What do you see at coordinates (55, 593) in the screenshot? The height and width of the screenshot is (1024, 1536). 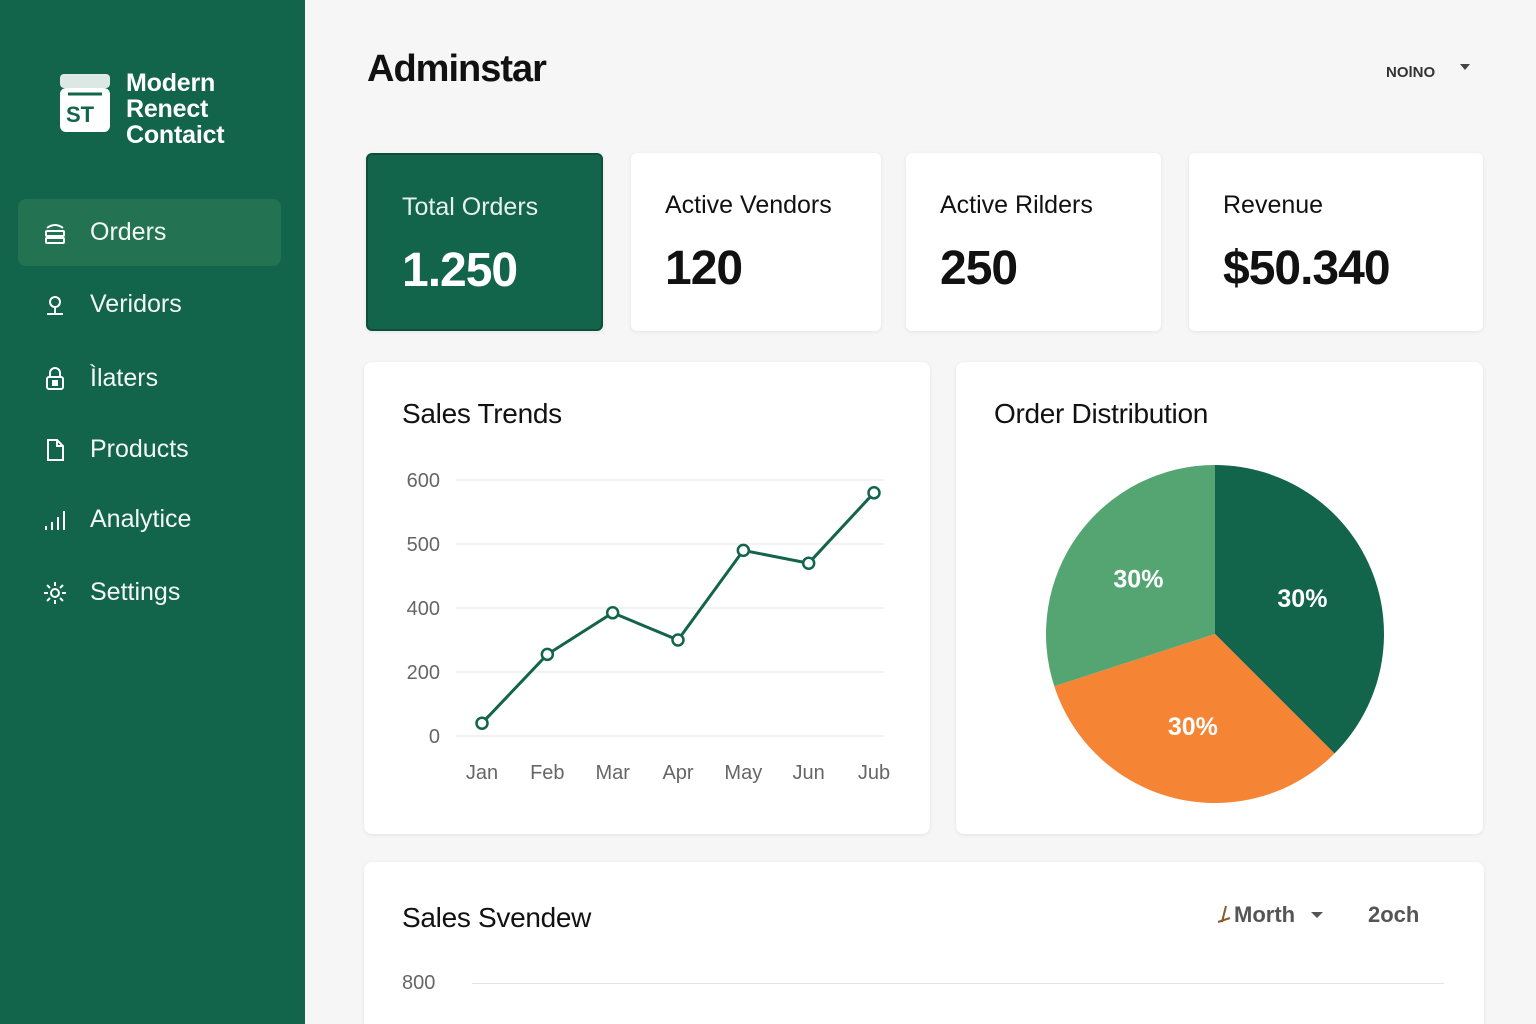 I see `gear-icon` at bounding box center [55, 593].